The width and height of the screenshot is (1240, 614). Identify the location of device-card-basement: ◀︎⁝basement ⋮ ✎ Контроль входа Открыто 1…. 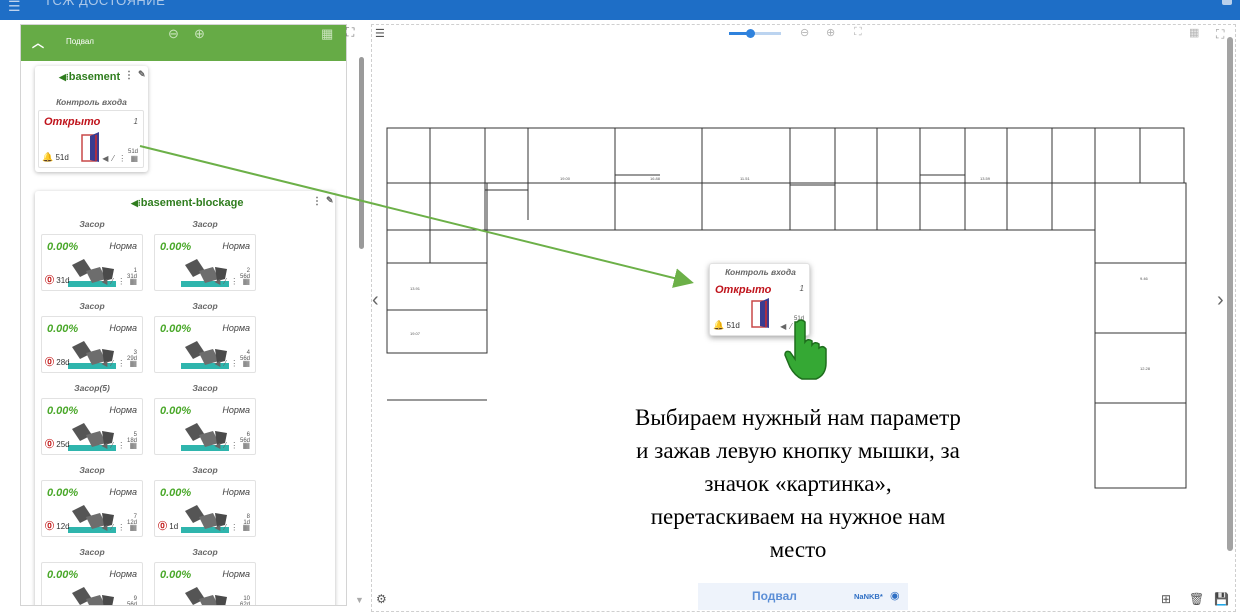
(91, 119).